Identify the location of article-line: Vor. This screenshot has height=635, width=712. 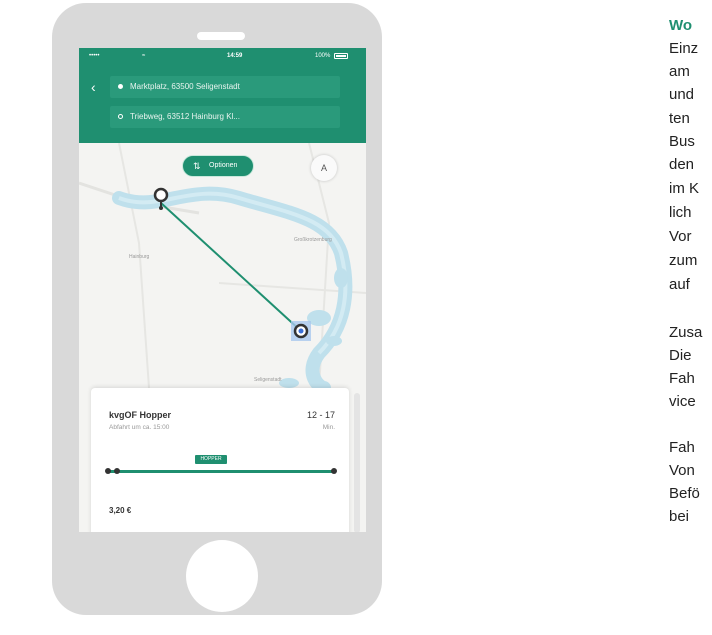
(680, 236).